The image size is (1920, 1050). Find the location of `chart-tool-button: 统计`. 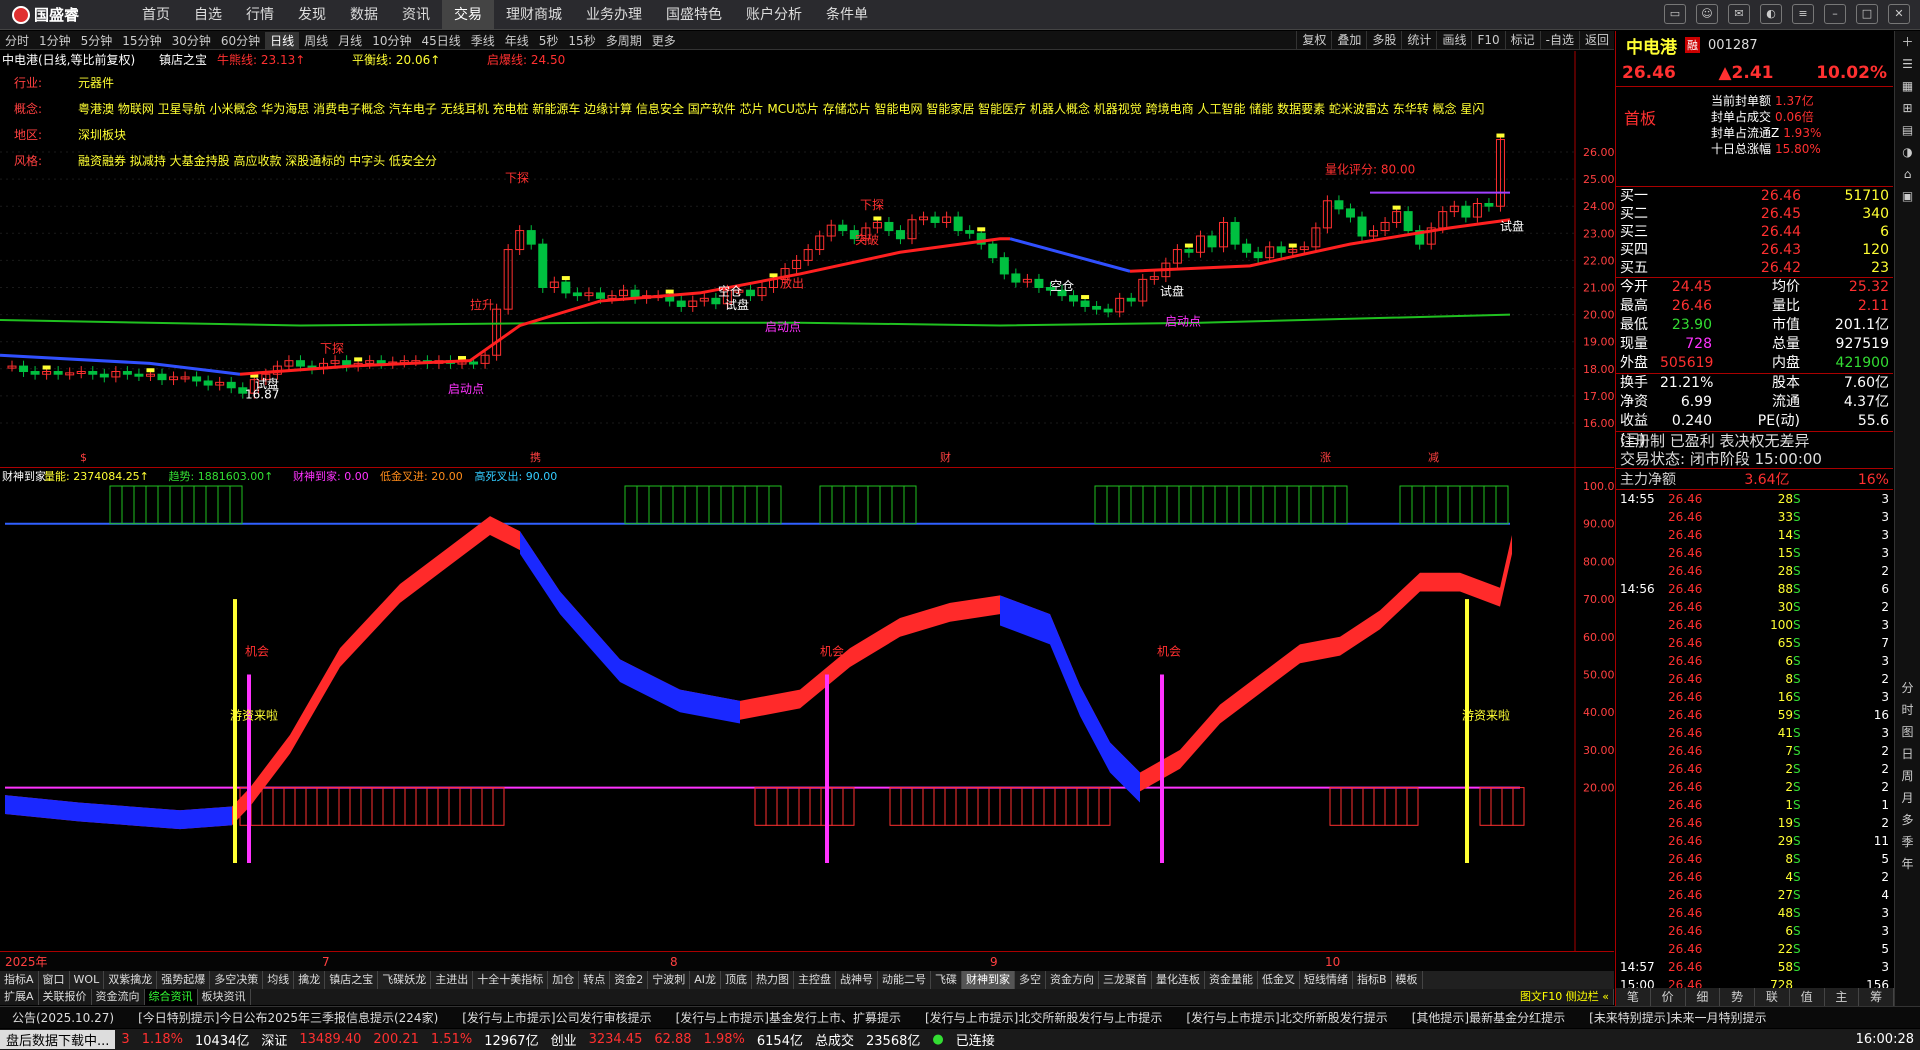

chart-tool-button: 统计 is located at coordinates (1418, 40).